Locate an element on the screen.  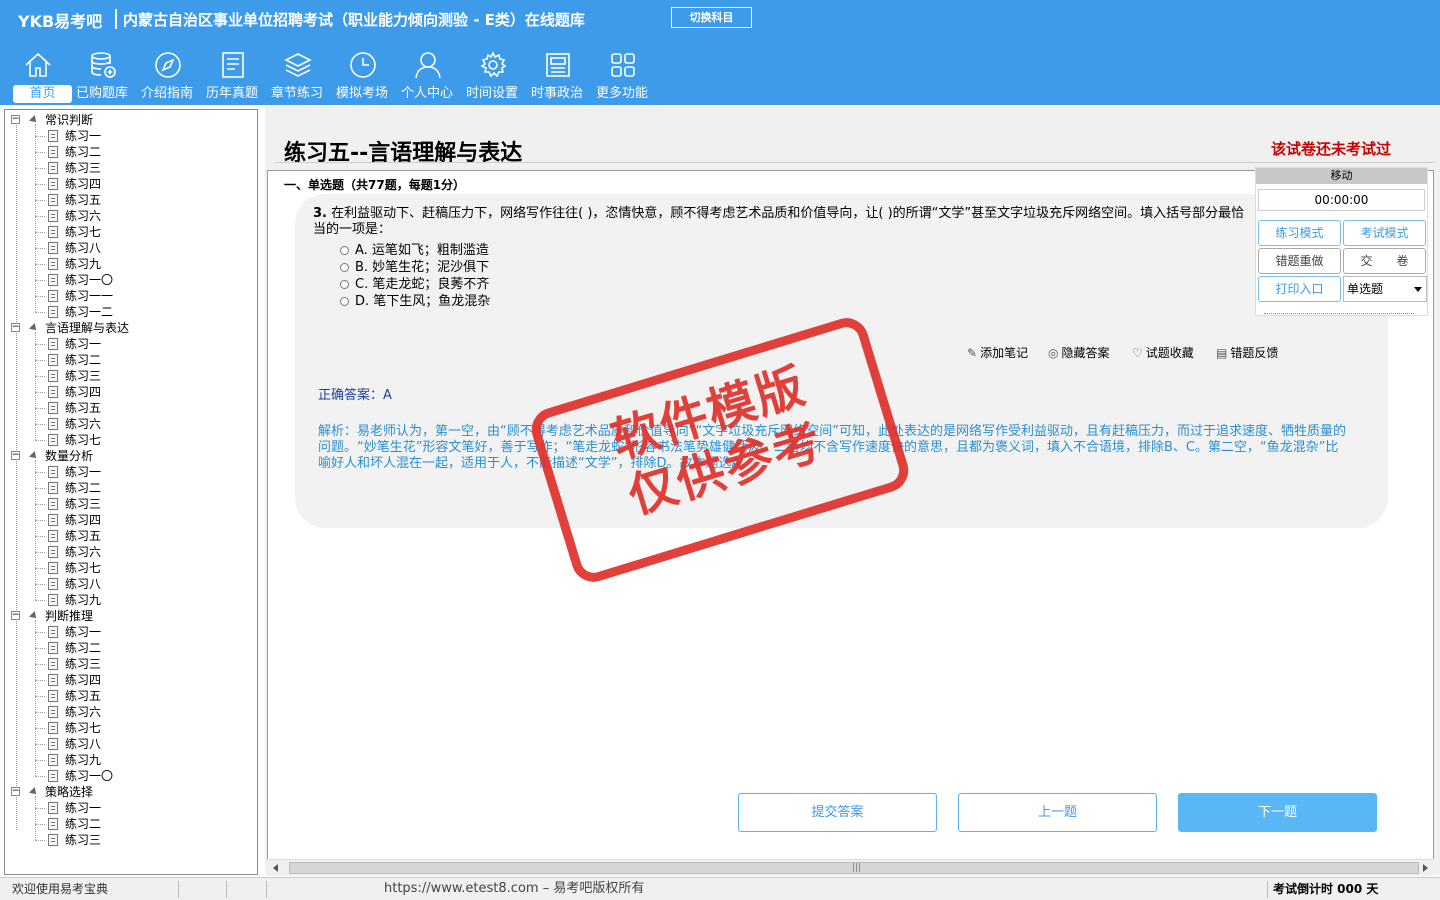
scroll-right-icon is located at coordinates (1425, 868).